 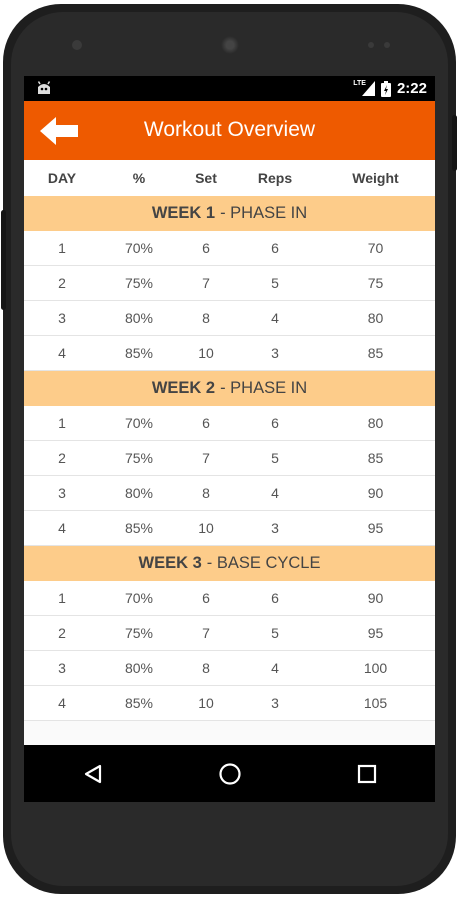 I want to click on network-type: LTE, so click(x=359, y=83).